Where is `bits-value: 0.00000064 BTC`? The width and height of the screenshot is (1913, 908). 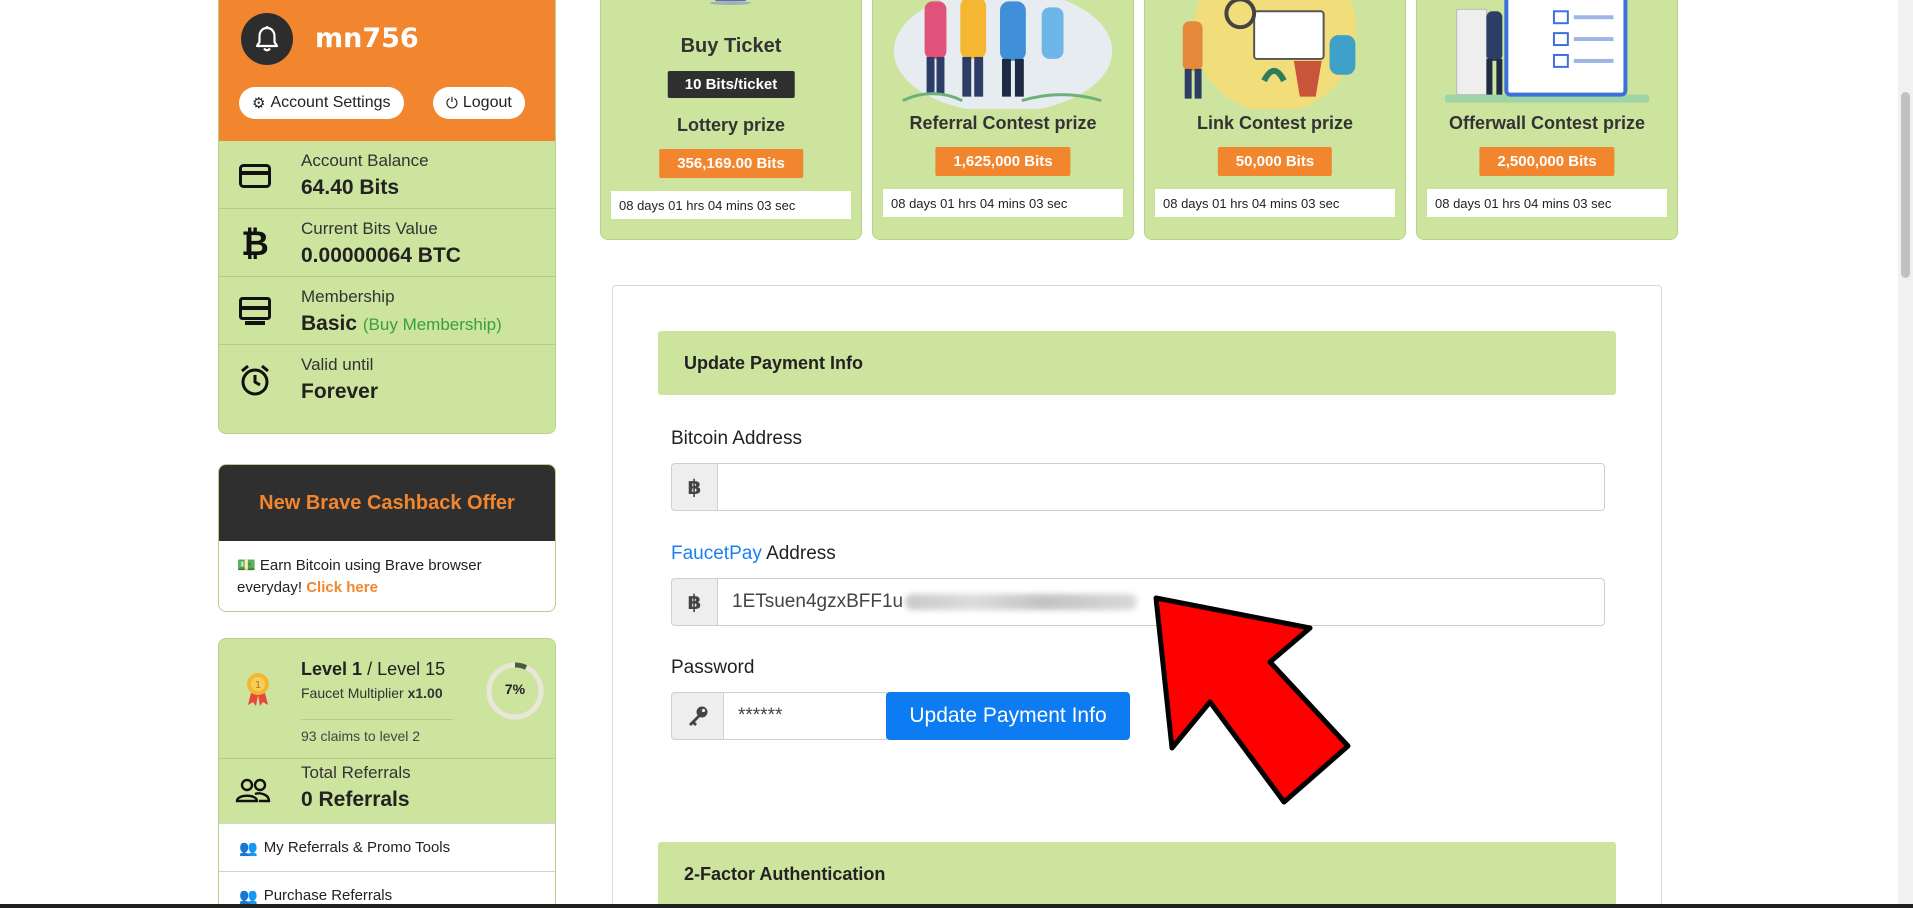
bits-value: 0.00000064 BTC is located at coordinates (381, 255).